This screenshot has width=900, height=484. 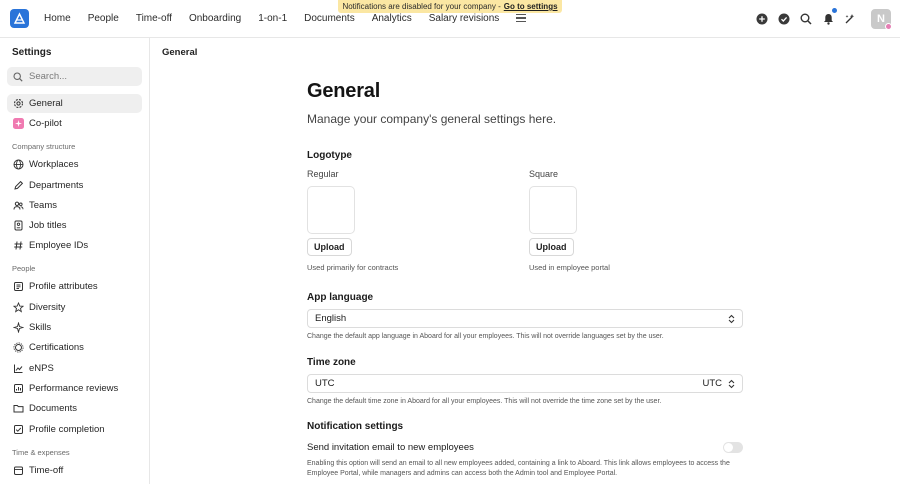 I want to click on sidebar-item-label: Diversity, so click(x=47, y=307).